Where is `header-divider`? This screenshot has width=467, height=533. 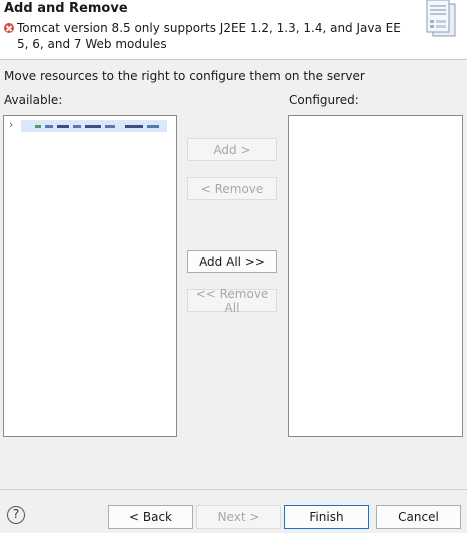 header-divider is located at coordinates (233, 59).